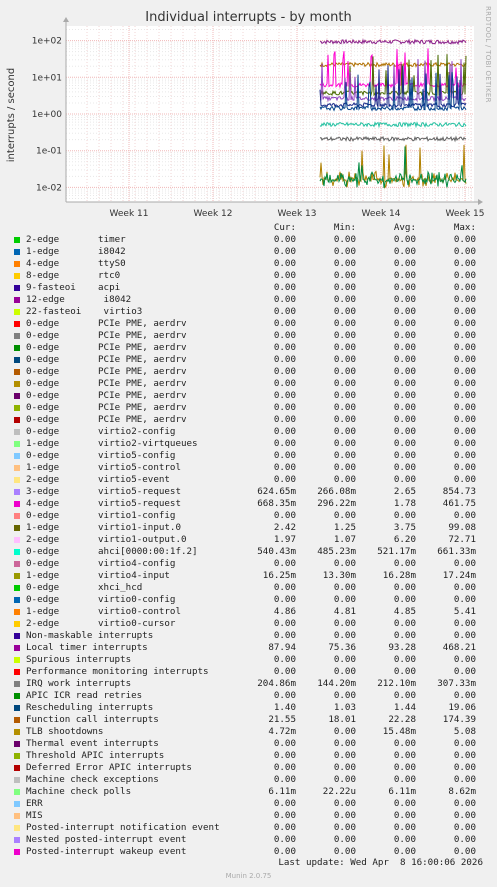  I want to click on legend-avg: 1.44, so click(404, 707).